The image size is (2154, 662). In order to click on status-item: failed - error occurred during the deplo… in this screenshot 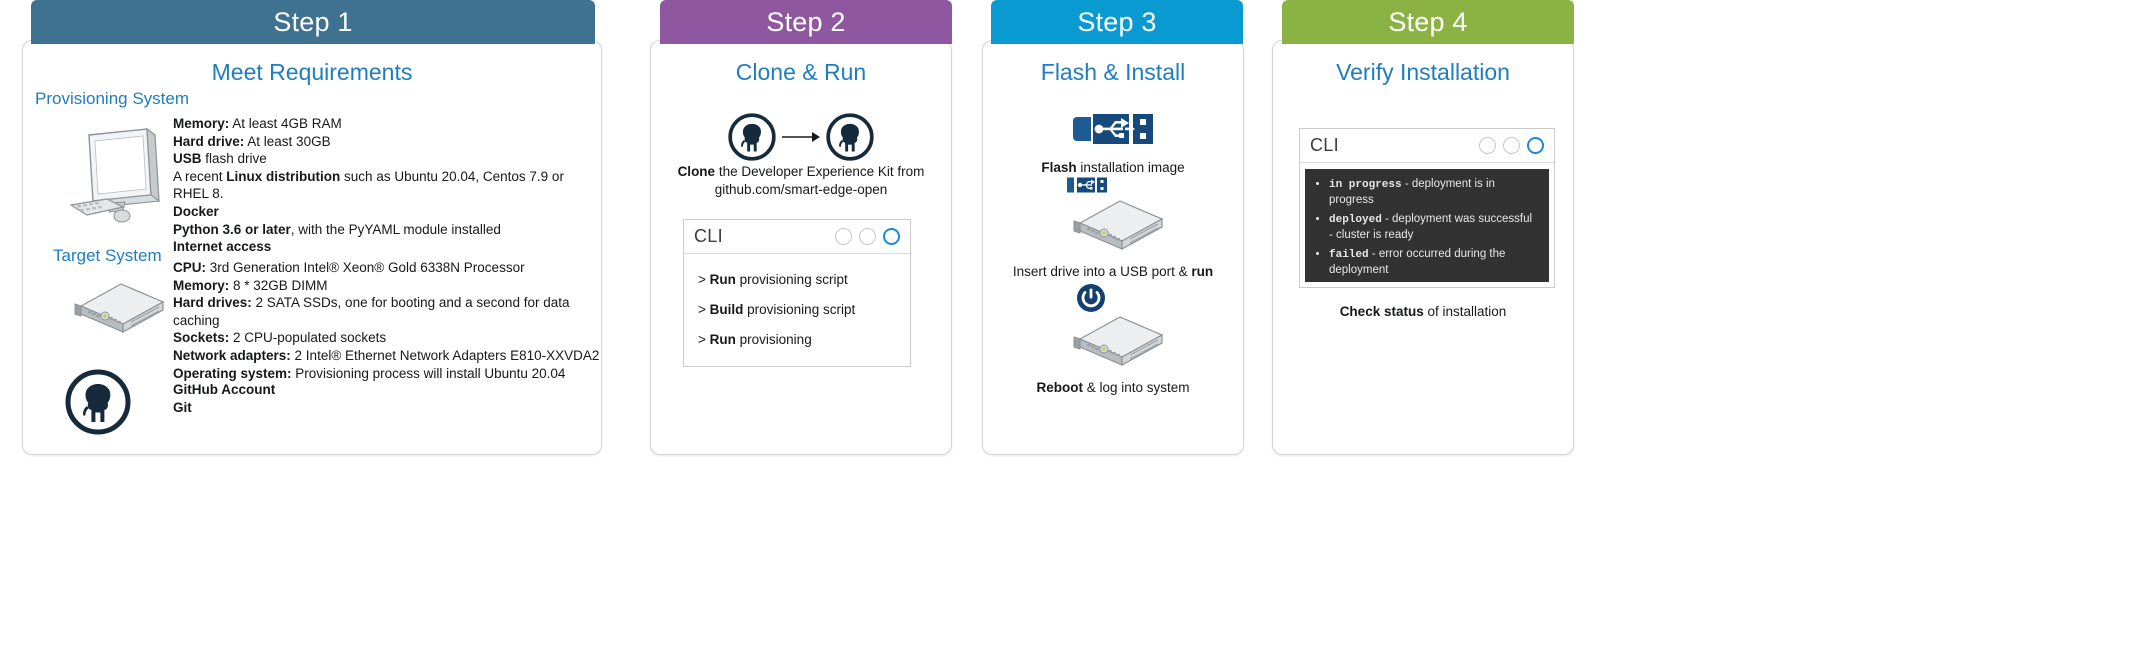, I will do `click(1434, 262)`.